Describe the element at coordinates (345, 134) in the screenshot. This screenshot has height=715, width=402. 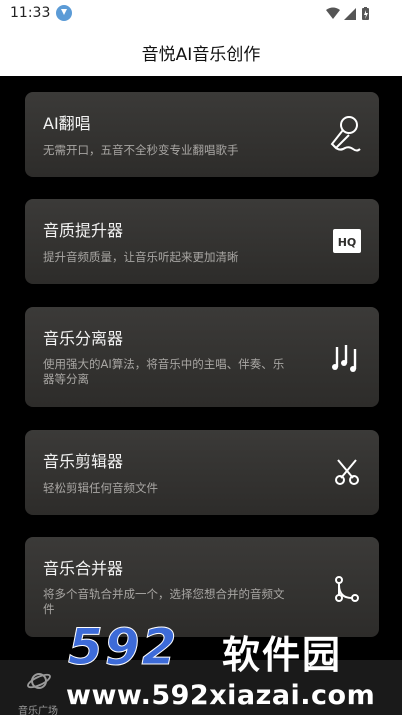
I see `microphone-icon` at that location.